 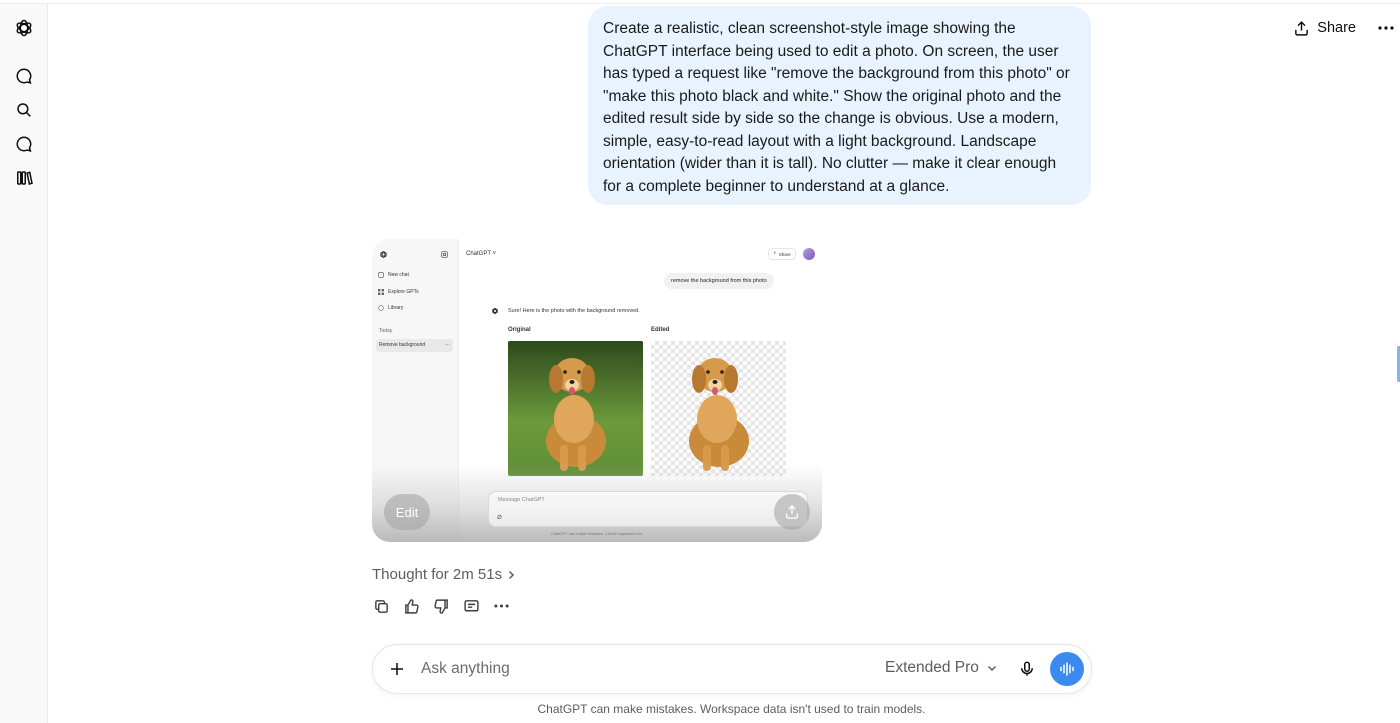 What do you see at coordinates (447, 345) in the screenshot?
I see `mini-more-icon: ···` at bounding box center [447, 345].